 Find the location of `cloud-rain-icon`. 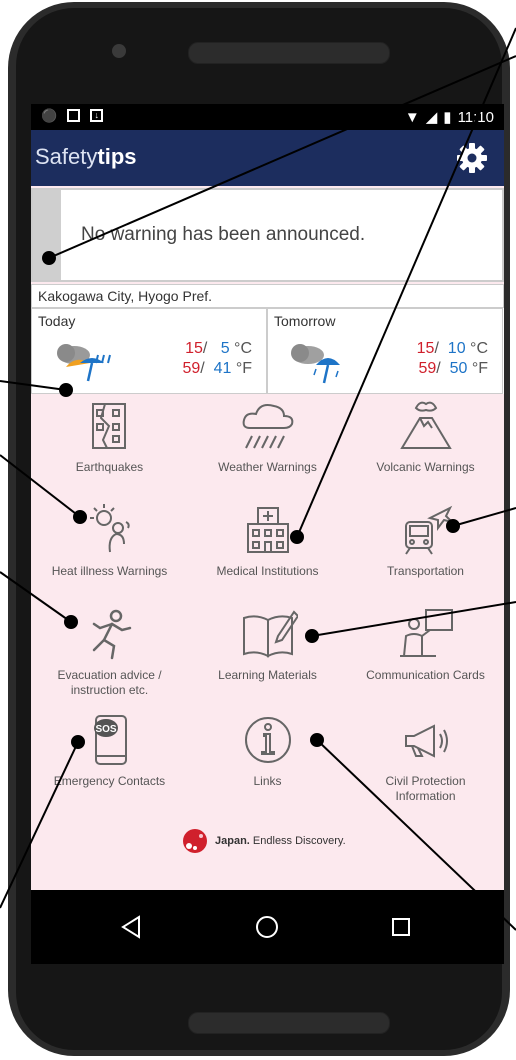

cloud-rain-icon is located at coordinates (267, 426).